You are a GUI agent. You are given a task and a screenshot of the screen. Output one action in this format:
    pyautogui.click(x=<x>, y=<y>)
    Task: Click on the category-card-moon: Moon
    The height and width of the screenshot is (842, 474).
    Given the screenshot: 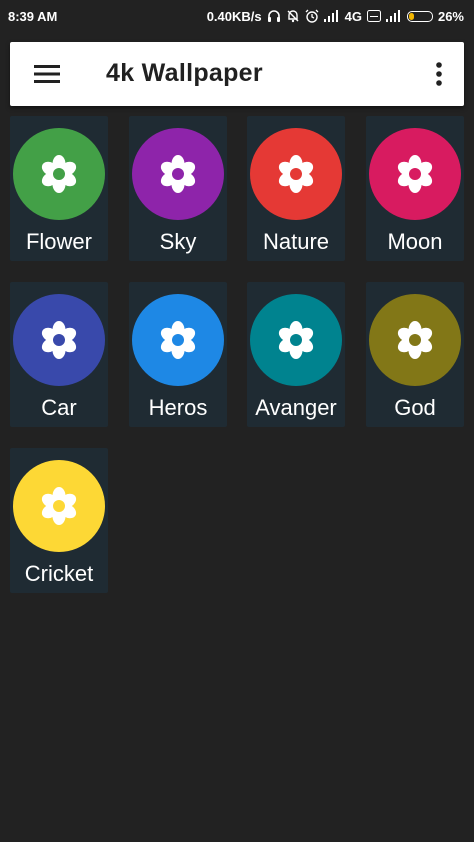 What is the action you would take?
    pyautogui.click(x=415, y=188)
    